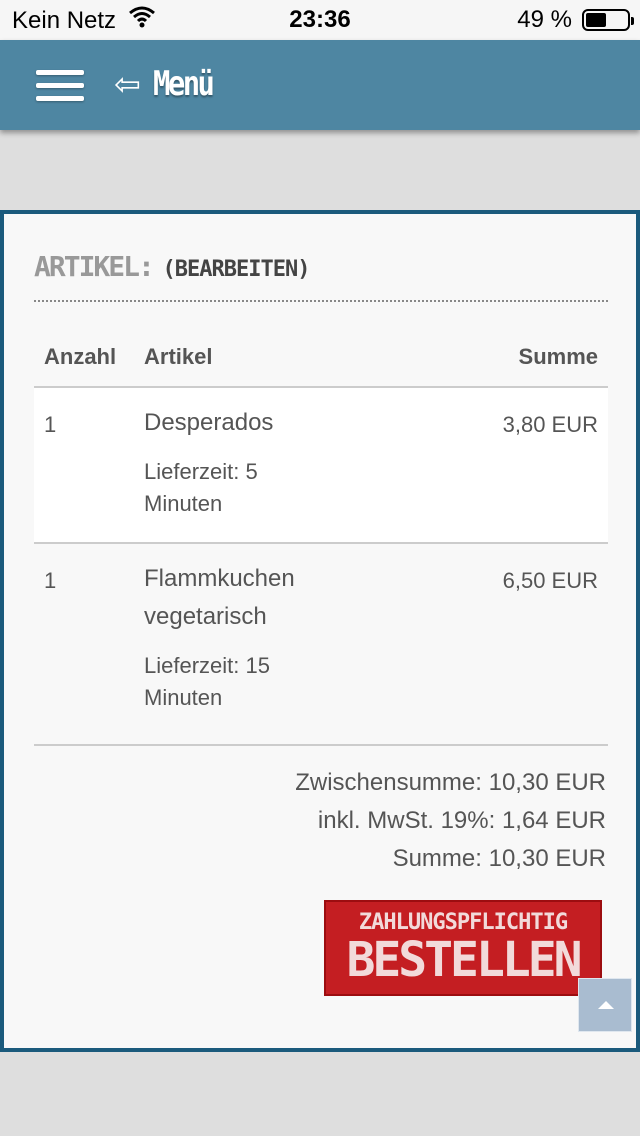 This screenshot has width=640, height=1136. Describe the element at coordinates (219, 597) in the screenshot. I see `item-name: Flammkuchen vegetarisch` at that location.